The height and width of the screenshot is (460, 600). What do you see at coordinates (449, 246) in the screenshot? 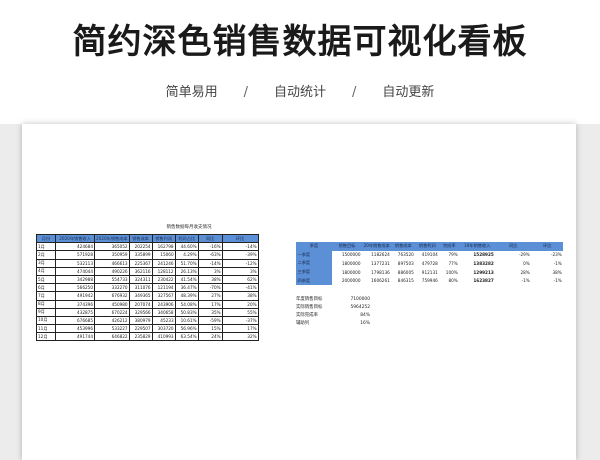
I see `column-header: 完成率` at bounding box center [449, 246].